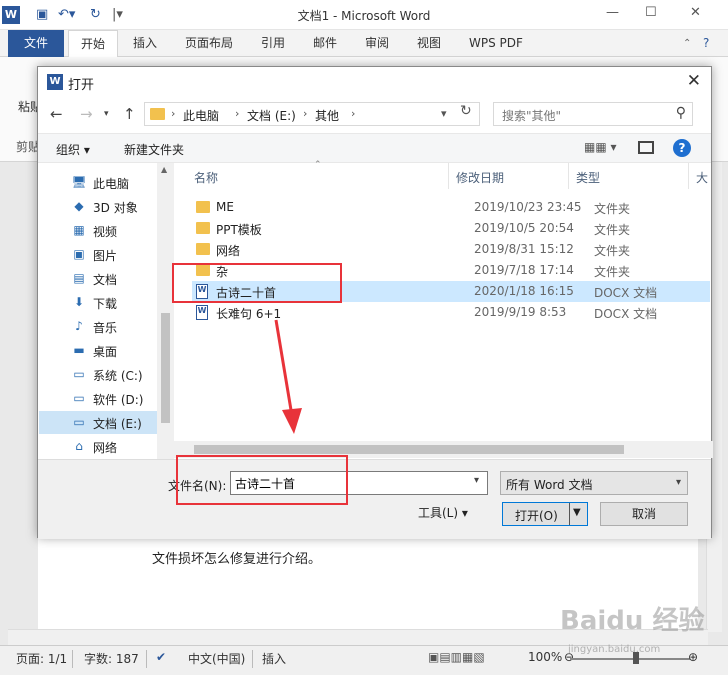 The height and width of the screenshot is (675, 728). I want to click on close-icon: ✕, so click(695, 12).